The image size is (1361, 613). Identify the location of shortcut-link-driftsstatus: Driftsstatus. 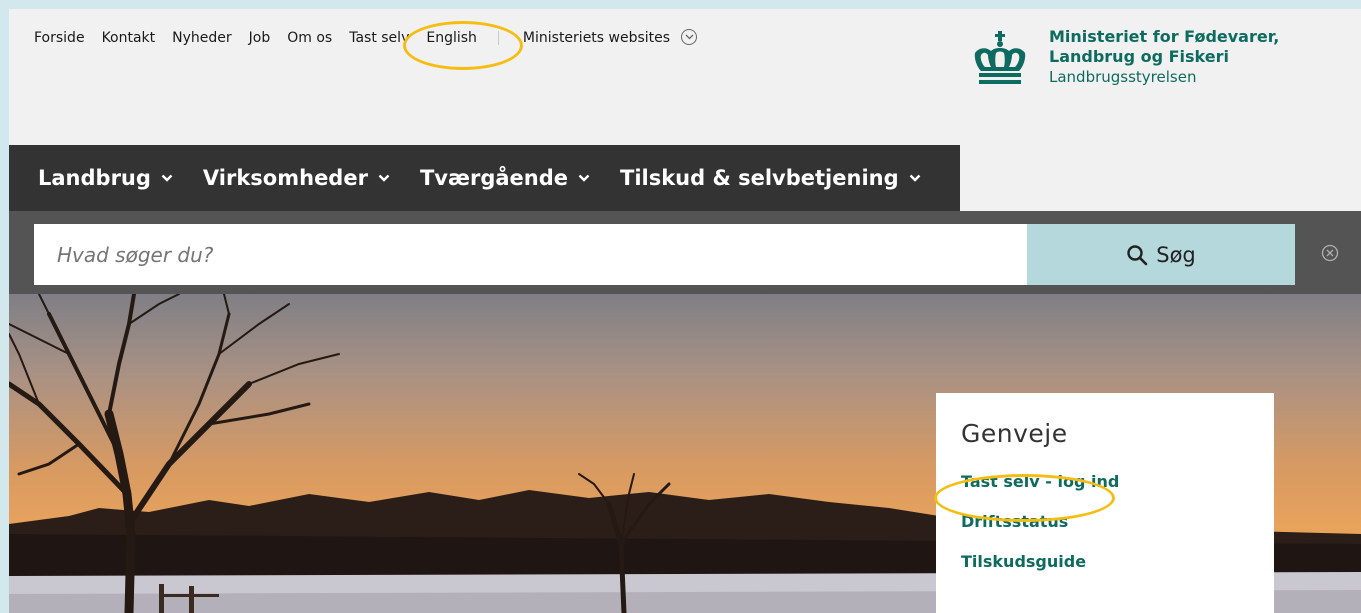
(1117, 521).